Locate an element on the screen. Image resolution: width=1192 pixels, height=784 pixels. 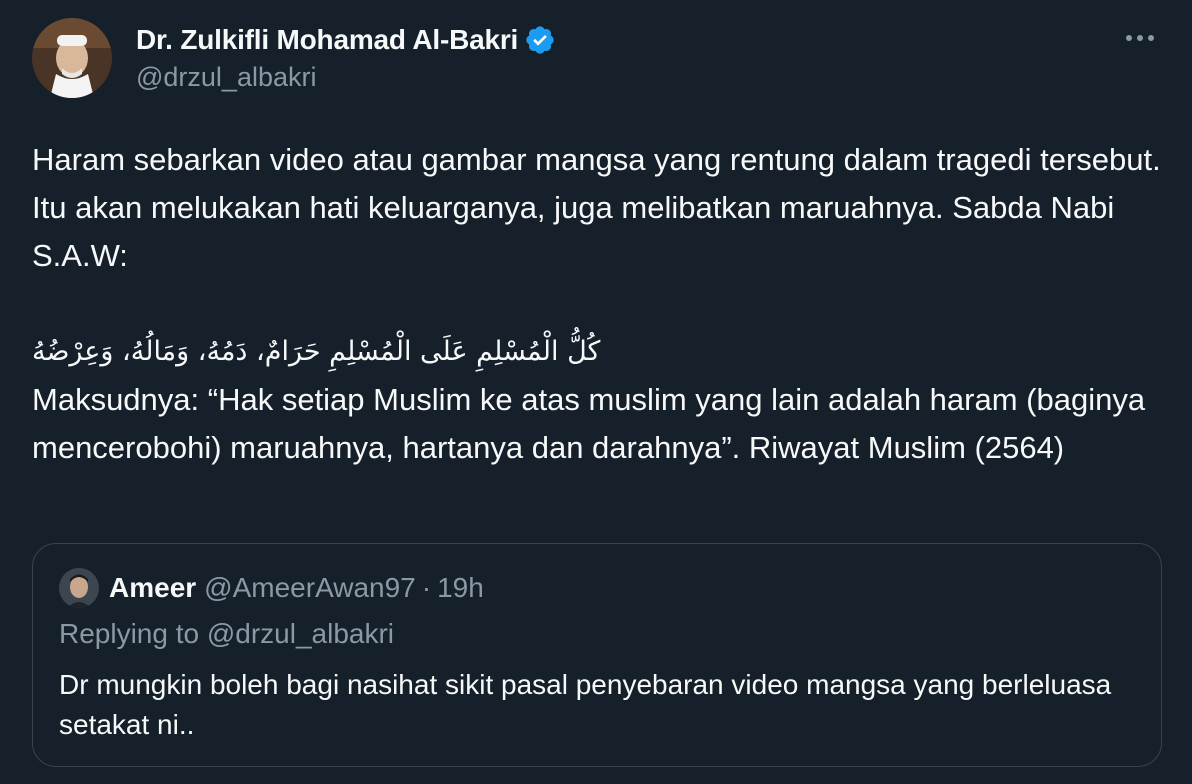
quoted-tweet-header: Ameer @AmeerAwan97 · 19h is located at coordinates (271, 588).